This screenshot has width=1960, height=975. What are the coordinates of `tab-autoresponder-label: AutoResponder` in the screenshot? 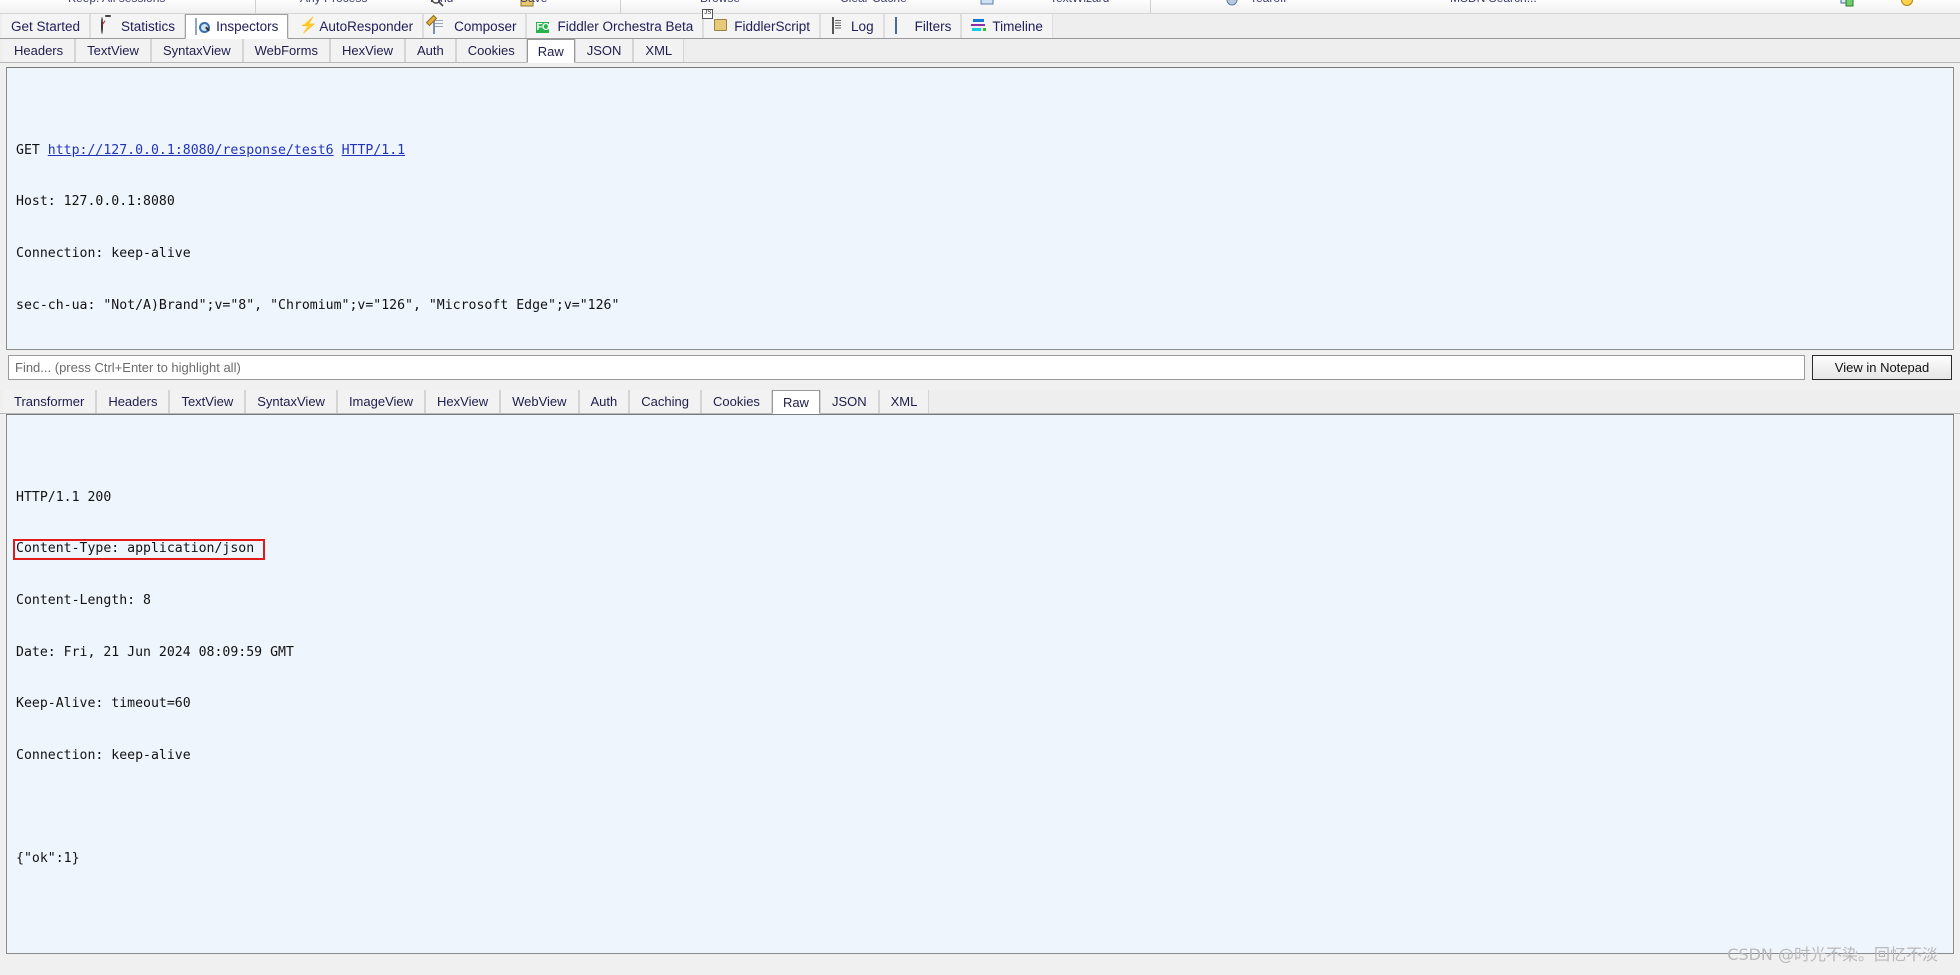 It's located at (366, 26).